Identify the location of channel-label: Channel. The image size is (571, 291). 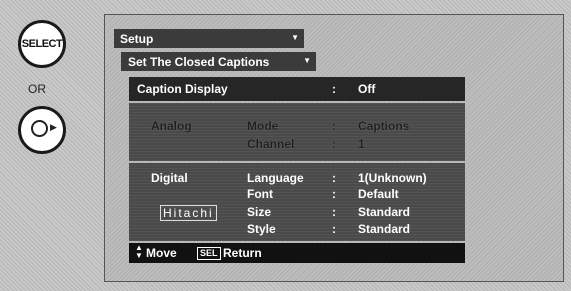
(271, 144).